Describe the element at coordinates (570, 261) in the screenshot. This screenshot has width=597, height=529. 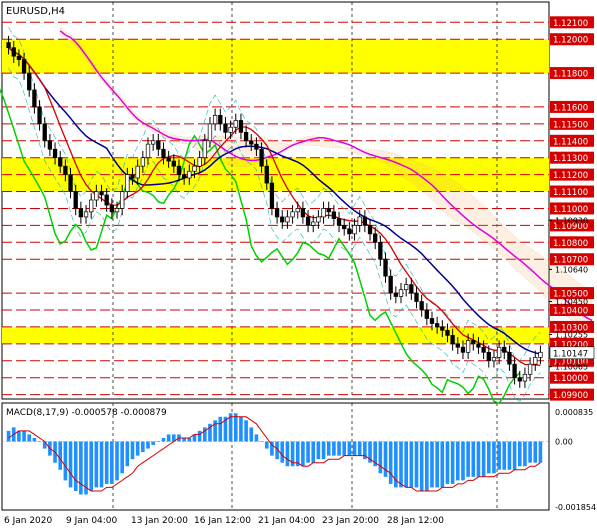
I see `level-label: 1.10700` at that location.